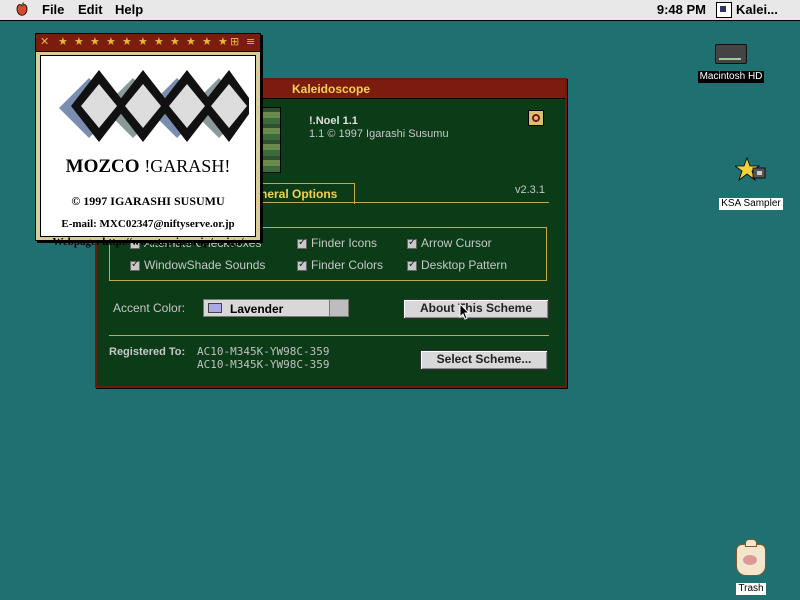 The width and height of the screenshot is (800, 600). Describe the element at coordinates (476, 309) in the screenshot. I see `about-this-scheme-button: About This Scheme` at that location.